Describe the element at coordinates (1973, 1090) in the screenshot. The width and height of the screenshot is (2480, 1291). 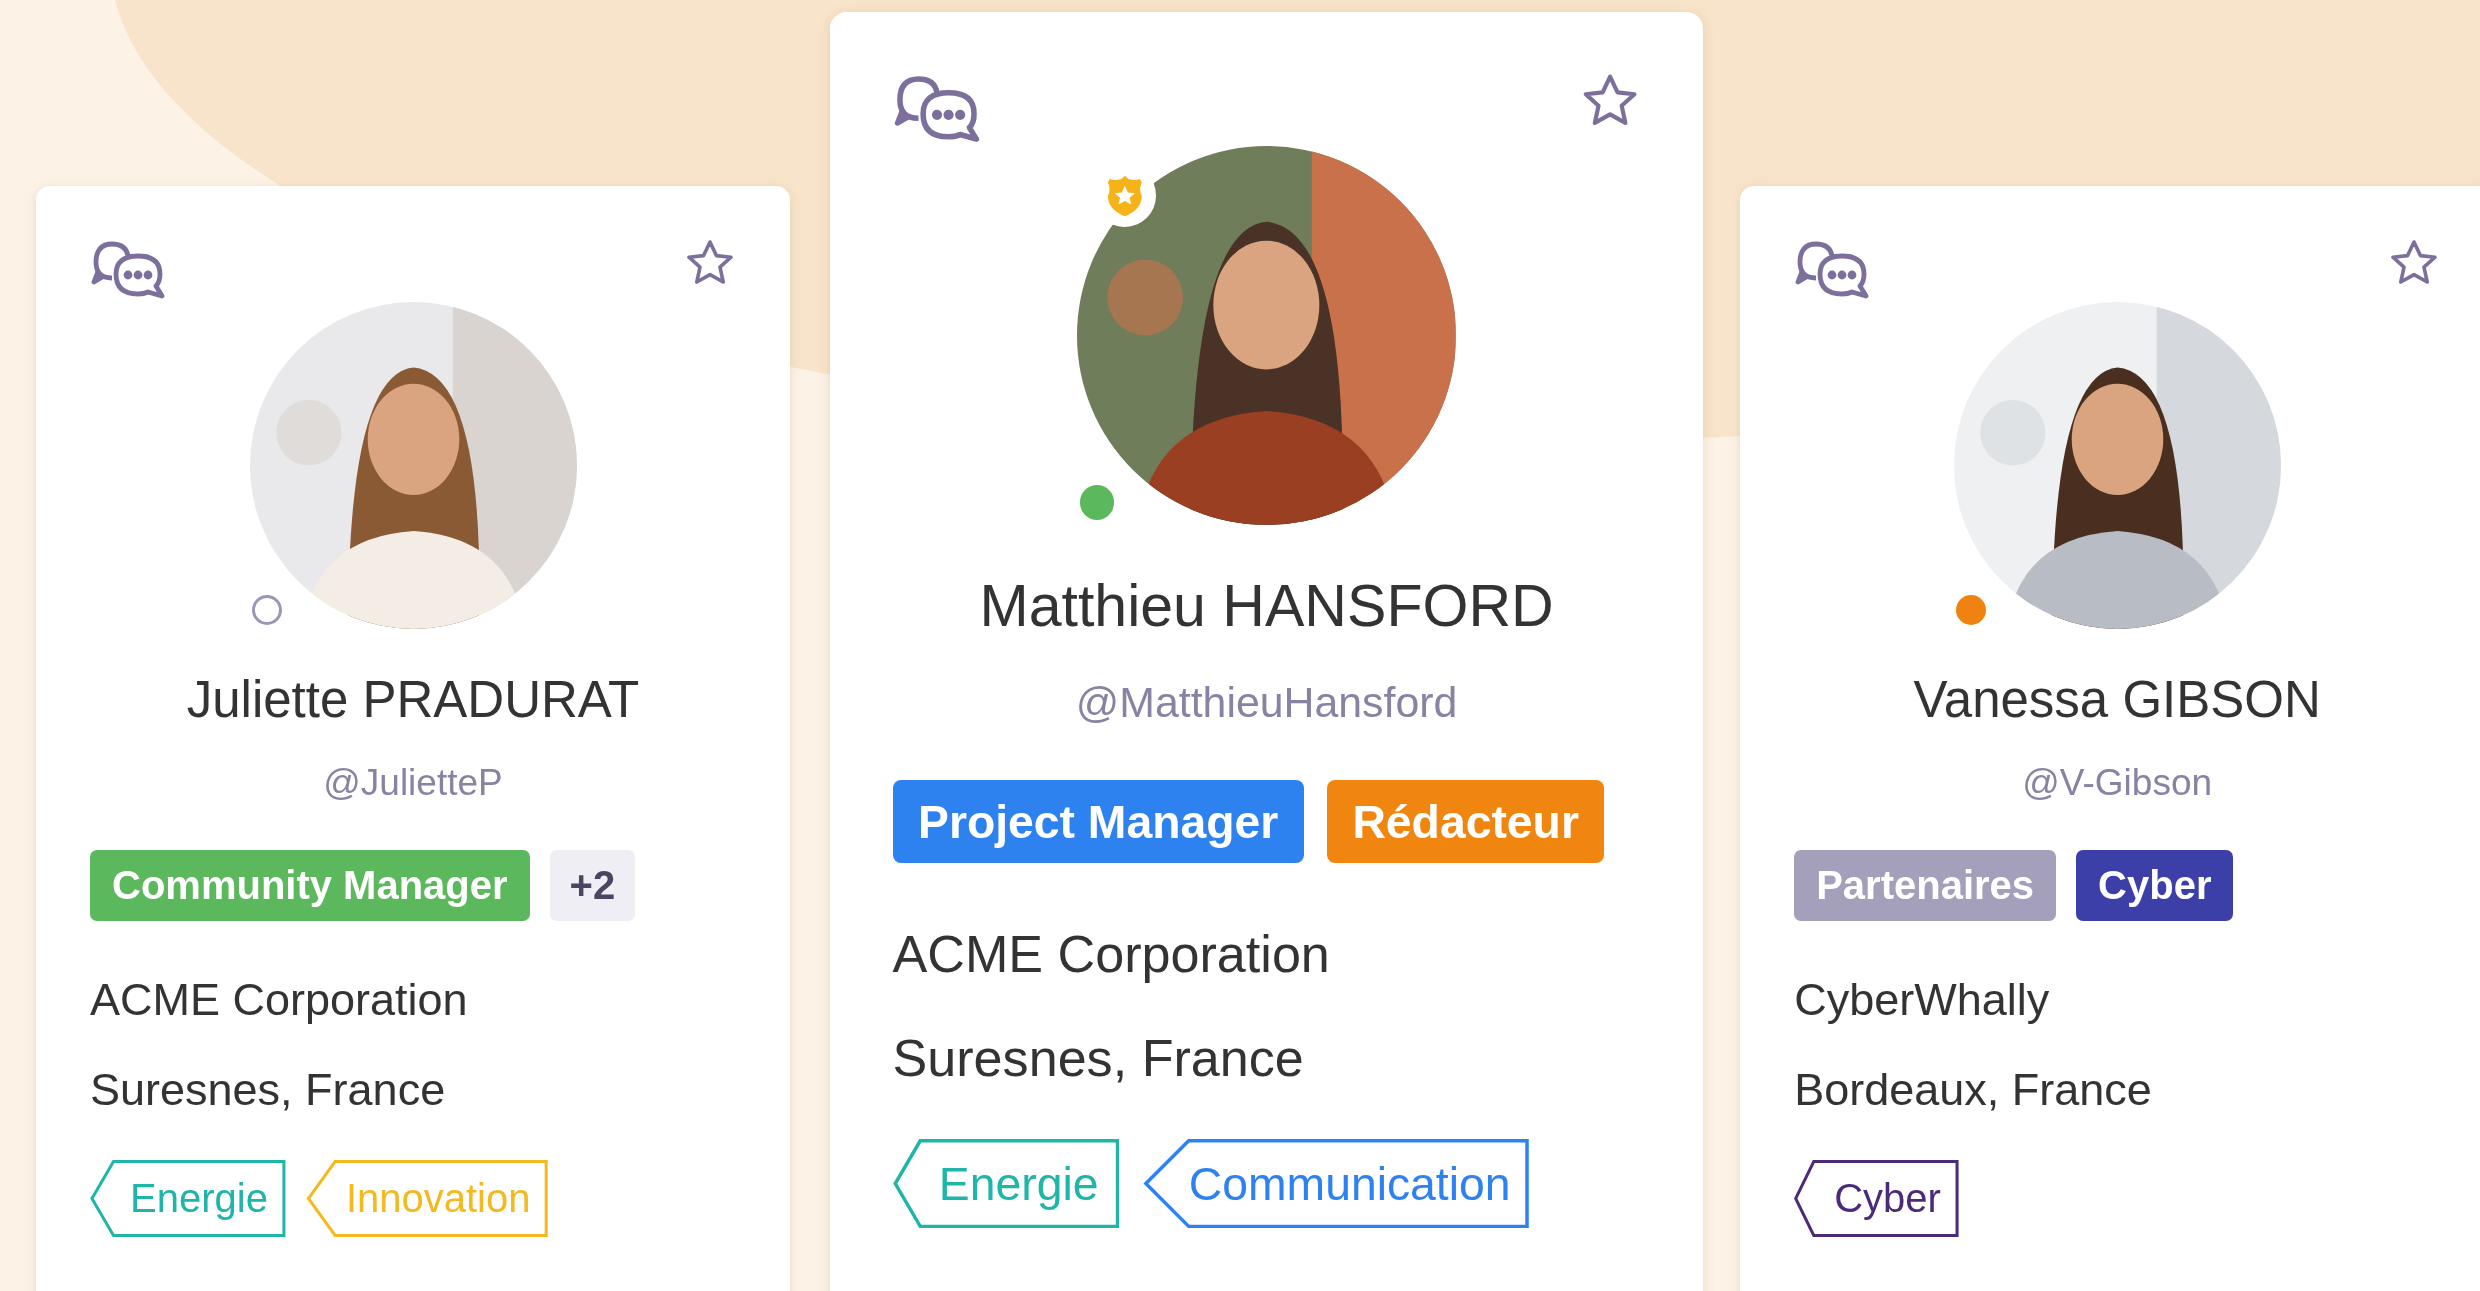
I see `location-text: Bordeaux, France` at that location.